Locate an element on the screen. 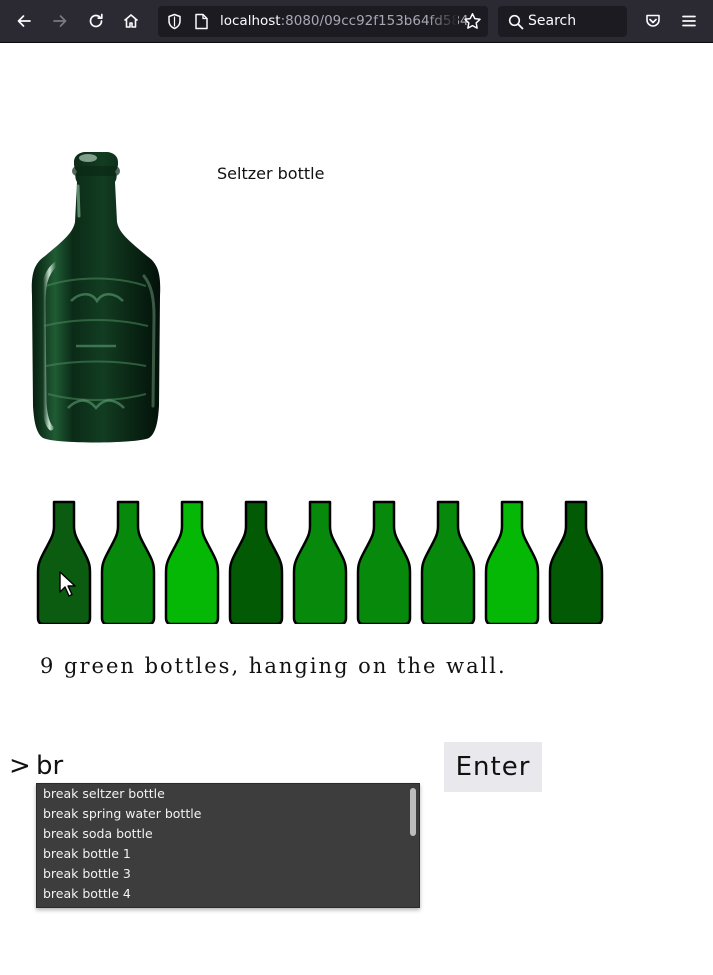  reload-icon is located at coordinates (96, 20).